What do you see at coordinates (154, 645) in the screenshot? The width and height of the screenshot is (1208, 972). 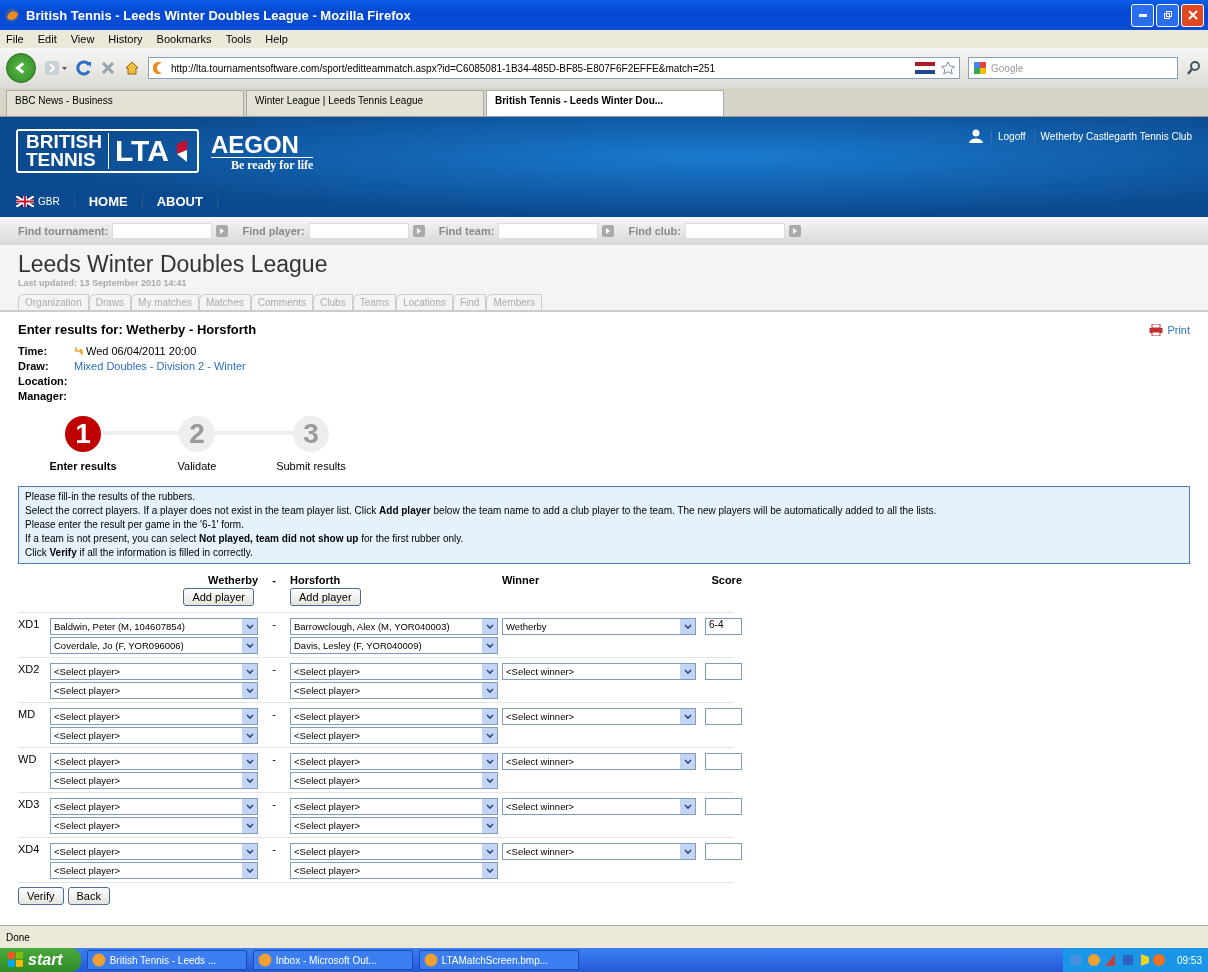 I see `player-dropdown: Coverdale, Jo (F, YOR096006)` at bounding box center [154, 645].